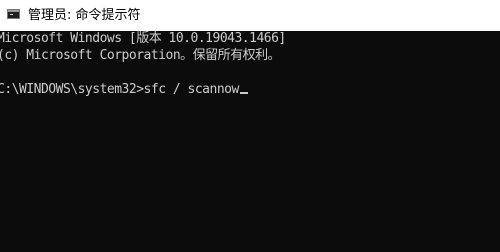  Describe the element at coordinates (243, 93) in the screenshot. I see `text-cursor` at that location.